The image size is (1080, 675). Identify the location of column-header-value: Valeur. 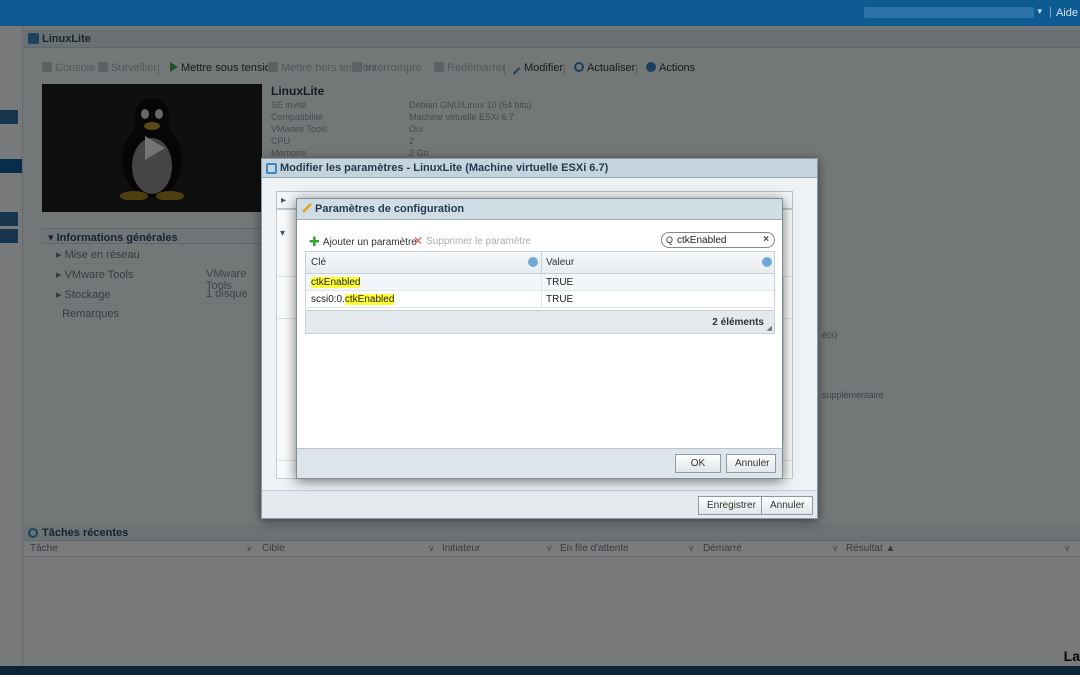
(560, 262).